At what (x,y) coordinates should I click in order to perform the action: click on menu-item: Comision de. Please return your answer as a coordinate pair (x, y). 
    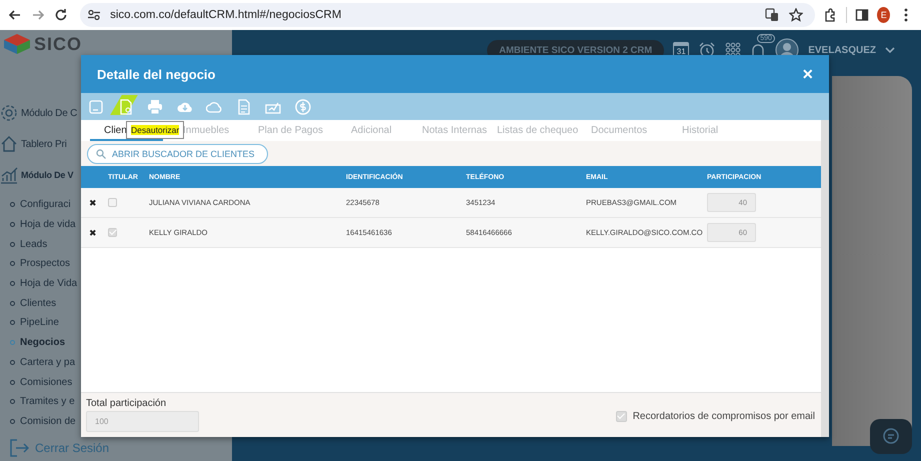
    Looking at the image, I should click on (48, 421).